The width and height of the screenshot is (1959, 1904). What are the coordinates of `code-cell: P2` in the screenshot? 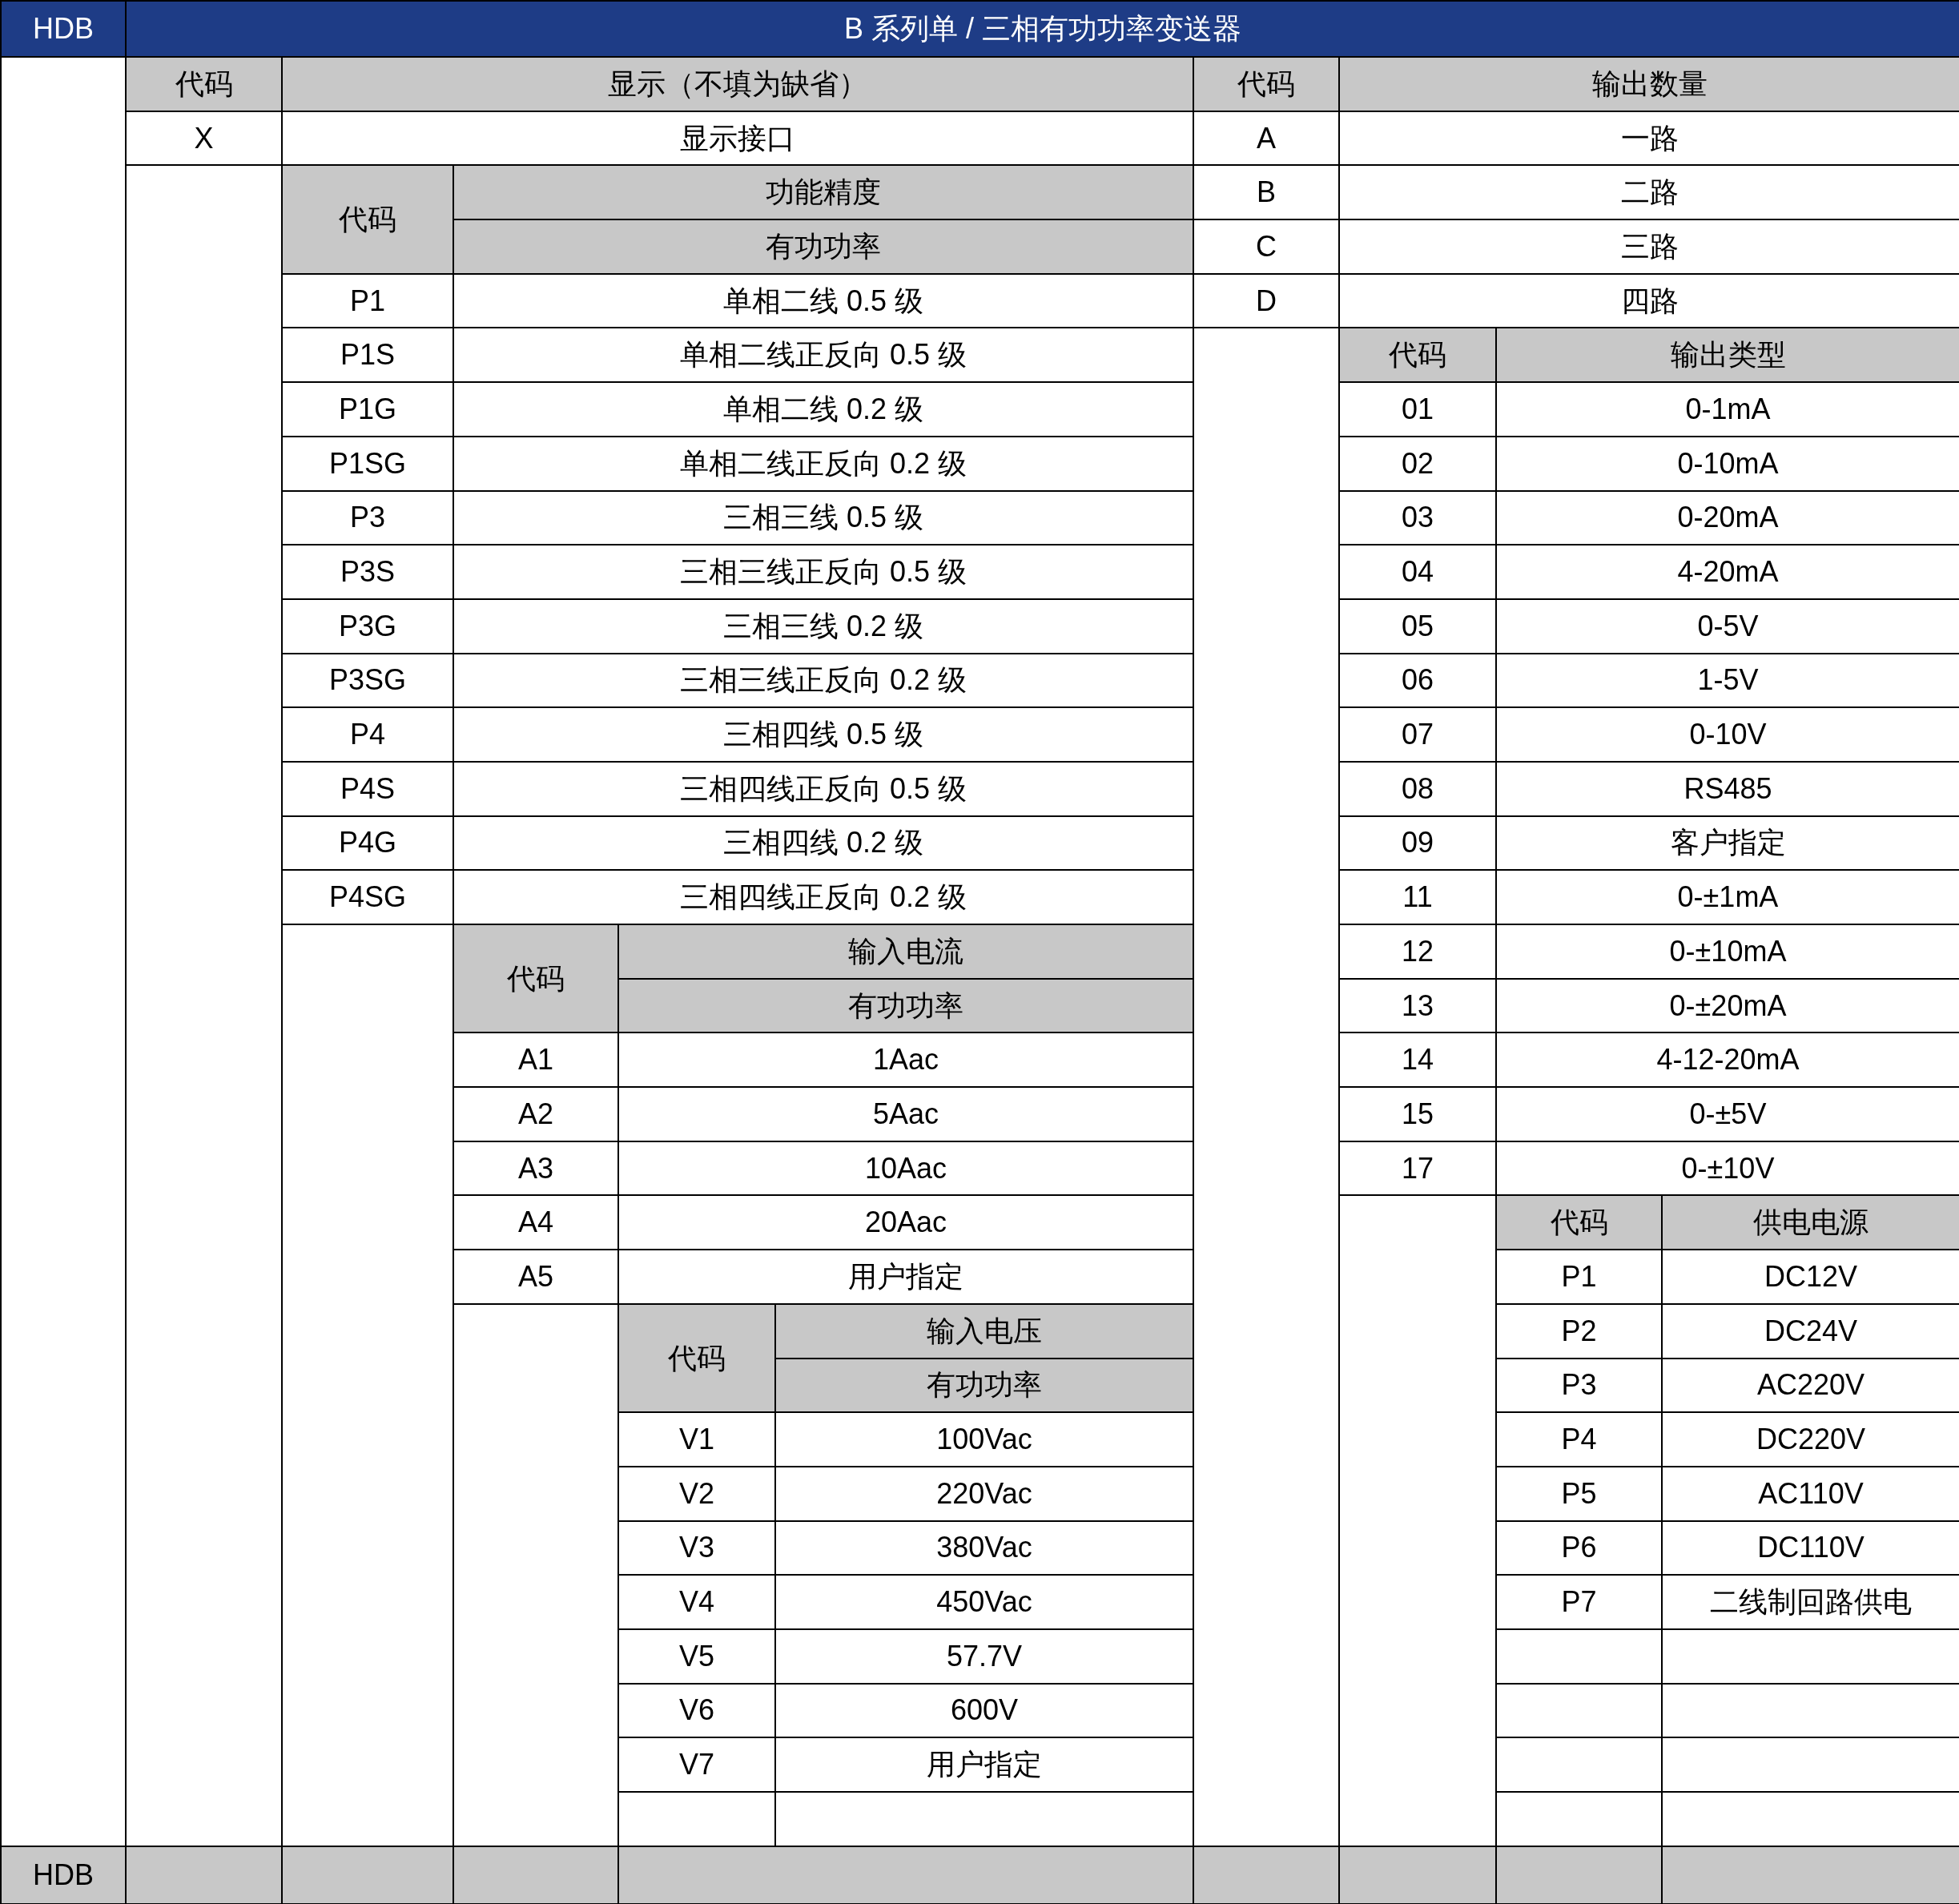 It's located at (1580, 1331).